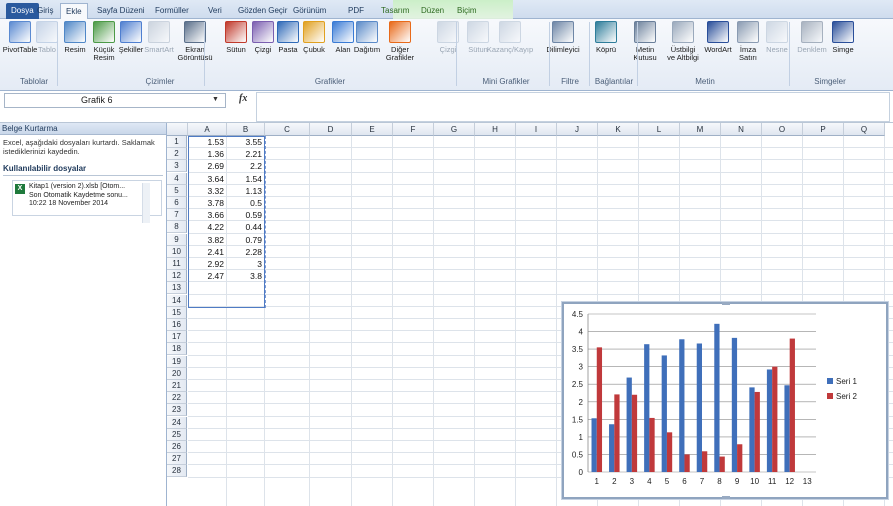 Image resolution: width=893 pixels, height=506 pixels. Describe the element at coordinates (177, 203) in the screenshot. I see `row-header: 6` at that location.